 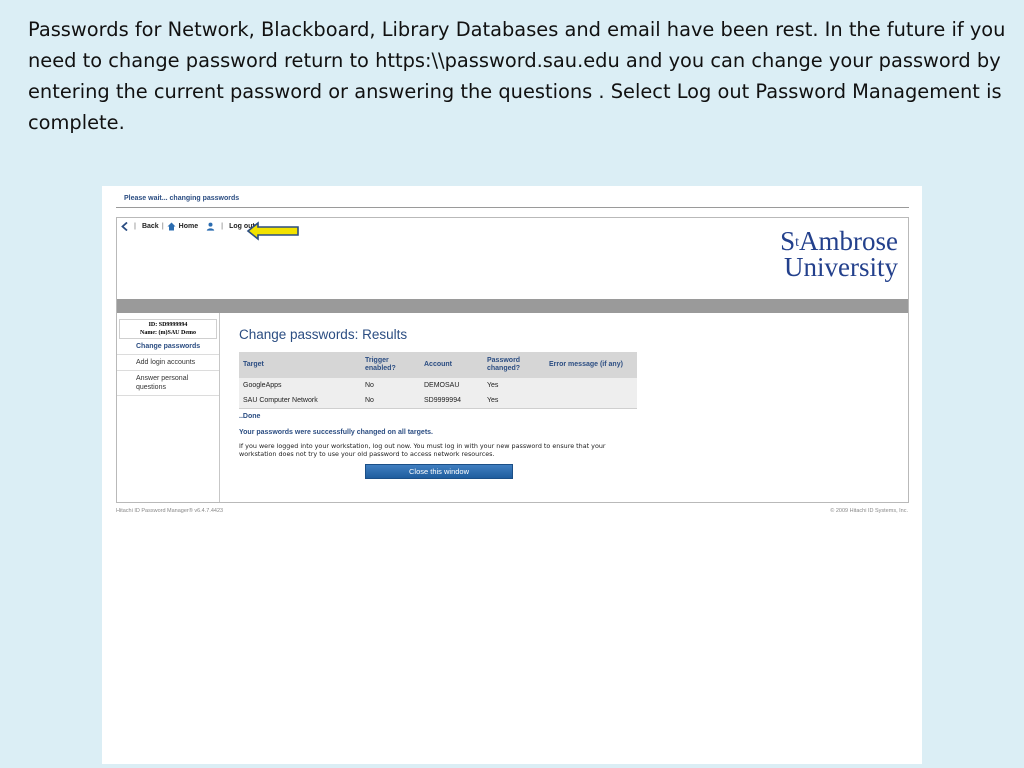 What do you see at coordinates (168, 363) in the screenshot?
I see `sidebar-item-add-login-accounts: Add login accounts` at bounding box center [168, 363].